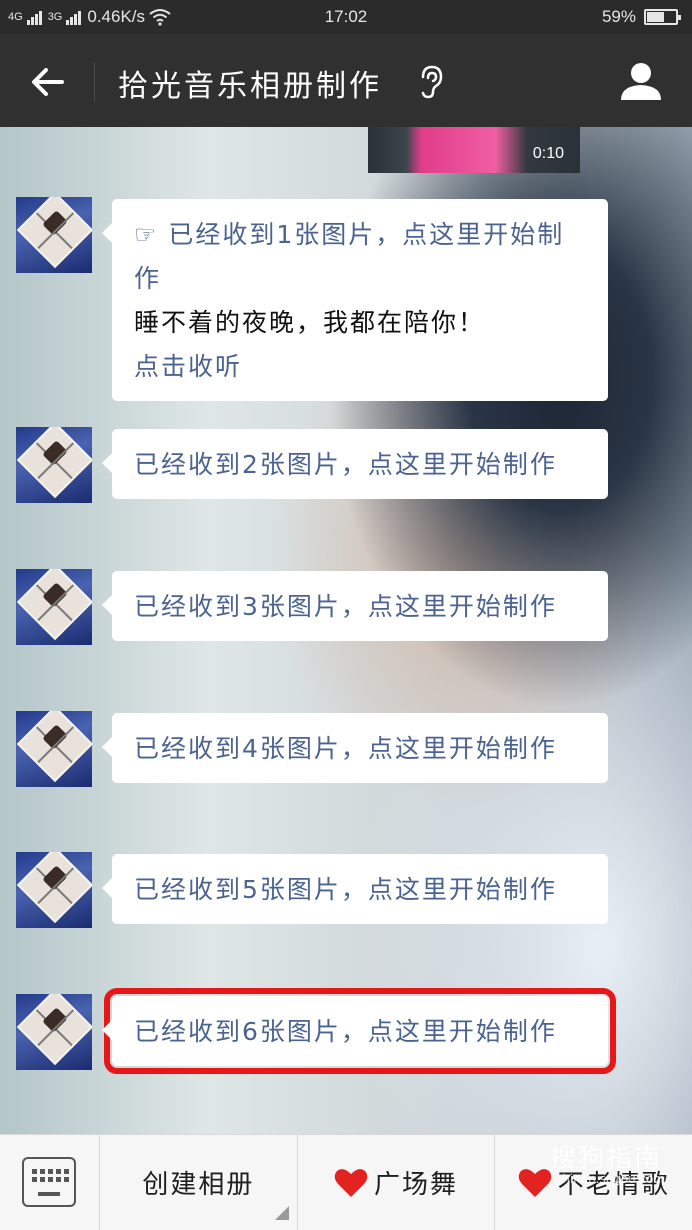  Describe the element at coordinates (431, 82) in the screenshot. I see `ear-icon` at that location.